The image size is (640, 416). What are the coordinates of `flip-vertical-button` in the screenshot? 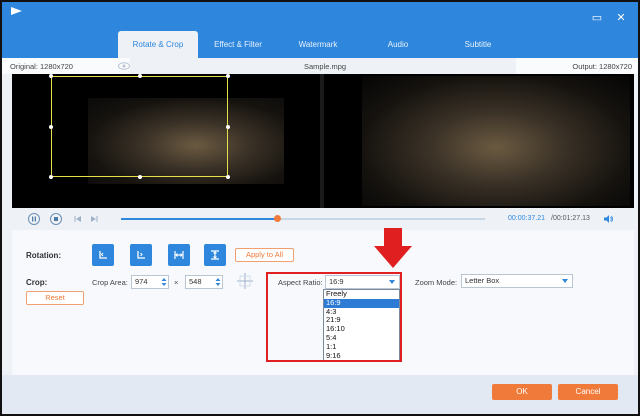 It's located at (215, 255).